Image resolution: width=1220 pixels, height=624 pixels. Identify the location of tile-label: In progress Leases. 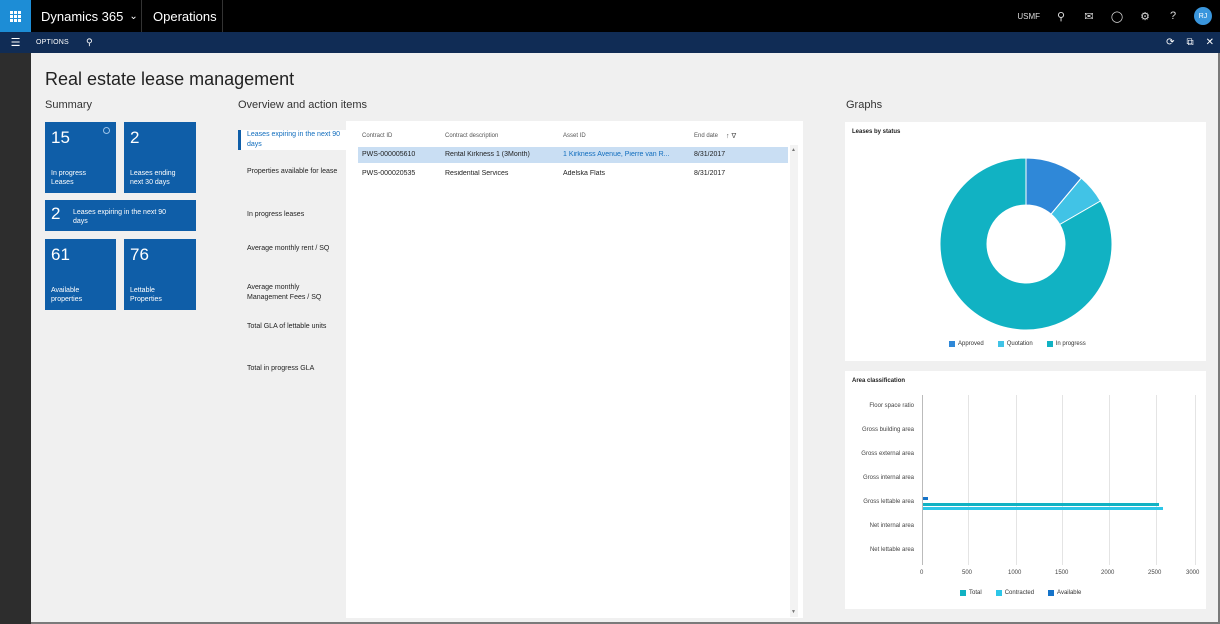
(69, 178).